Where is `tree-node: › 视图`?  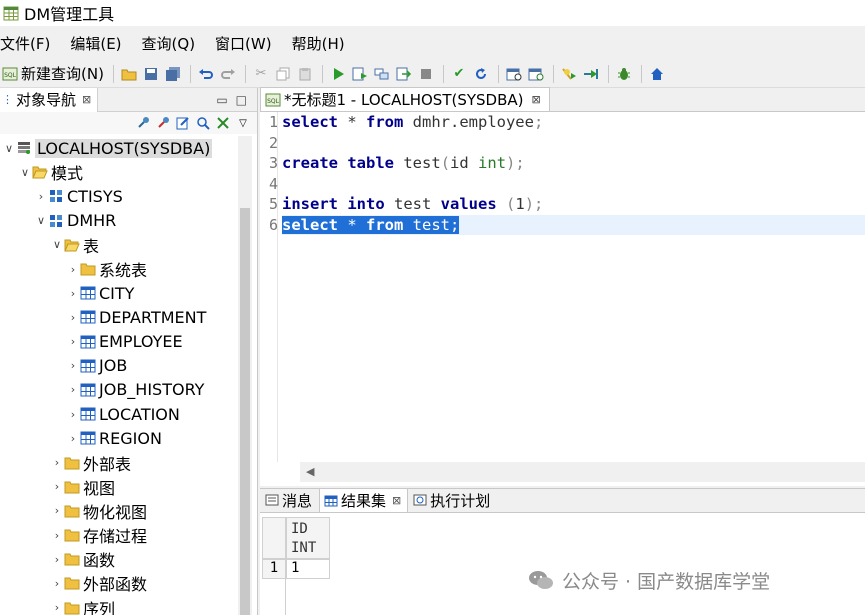 tree-node: › 视图 is located at coordinates (118, 487).